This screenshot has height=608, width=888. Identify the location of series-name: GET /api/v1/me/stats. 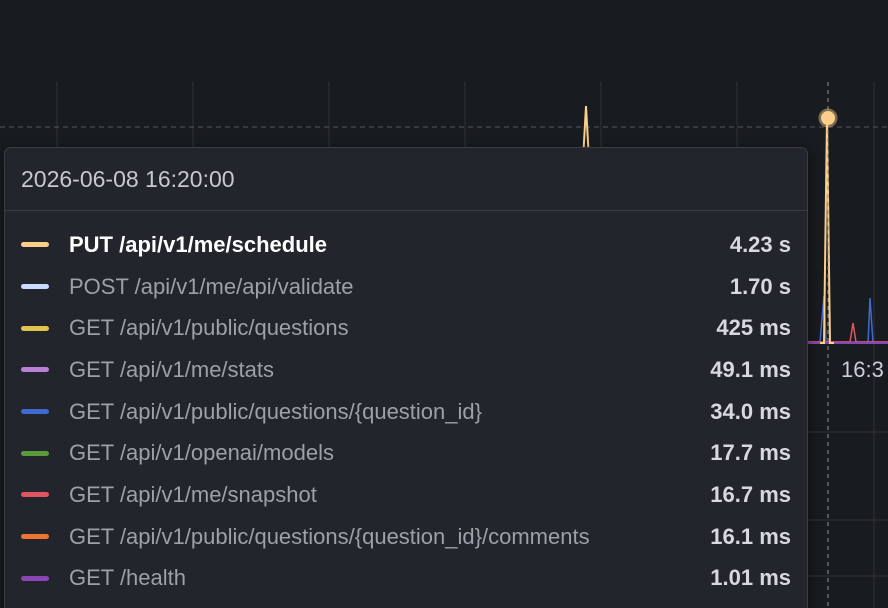
(172, 369).